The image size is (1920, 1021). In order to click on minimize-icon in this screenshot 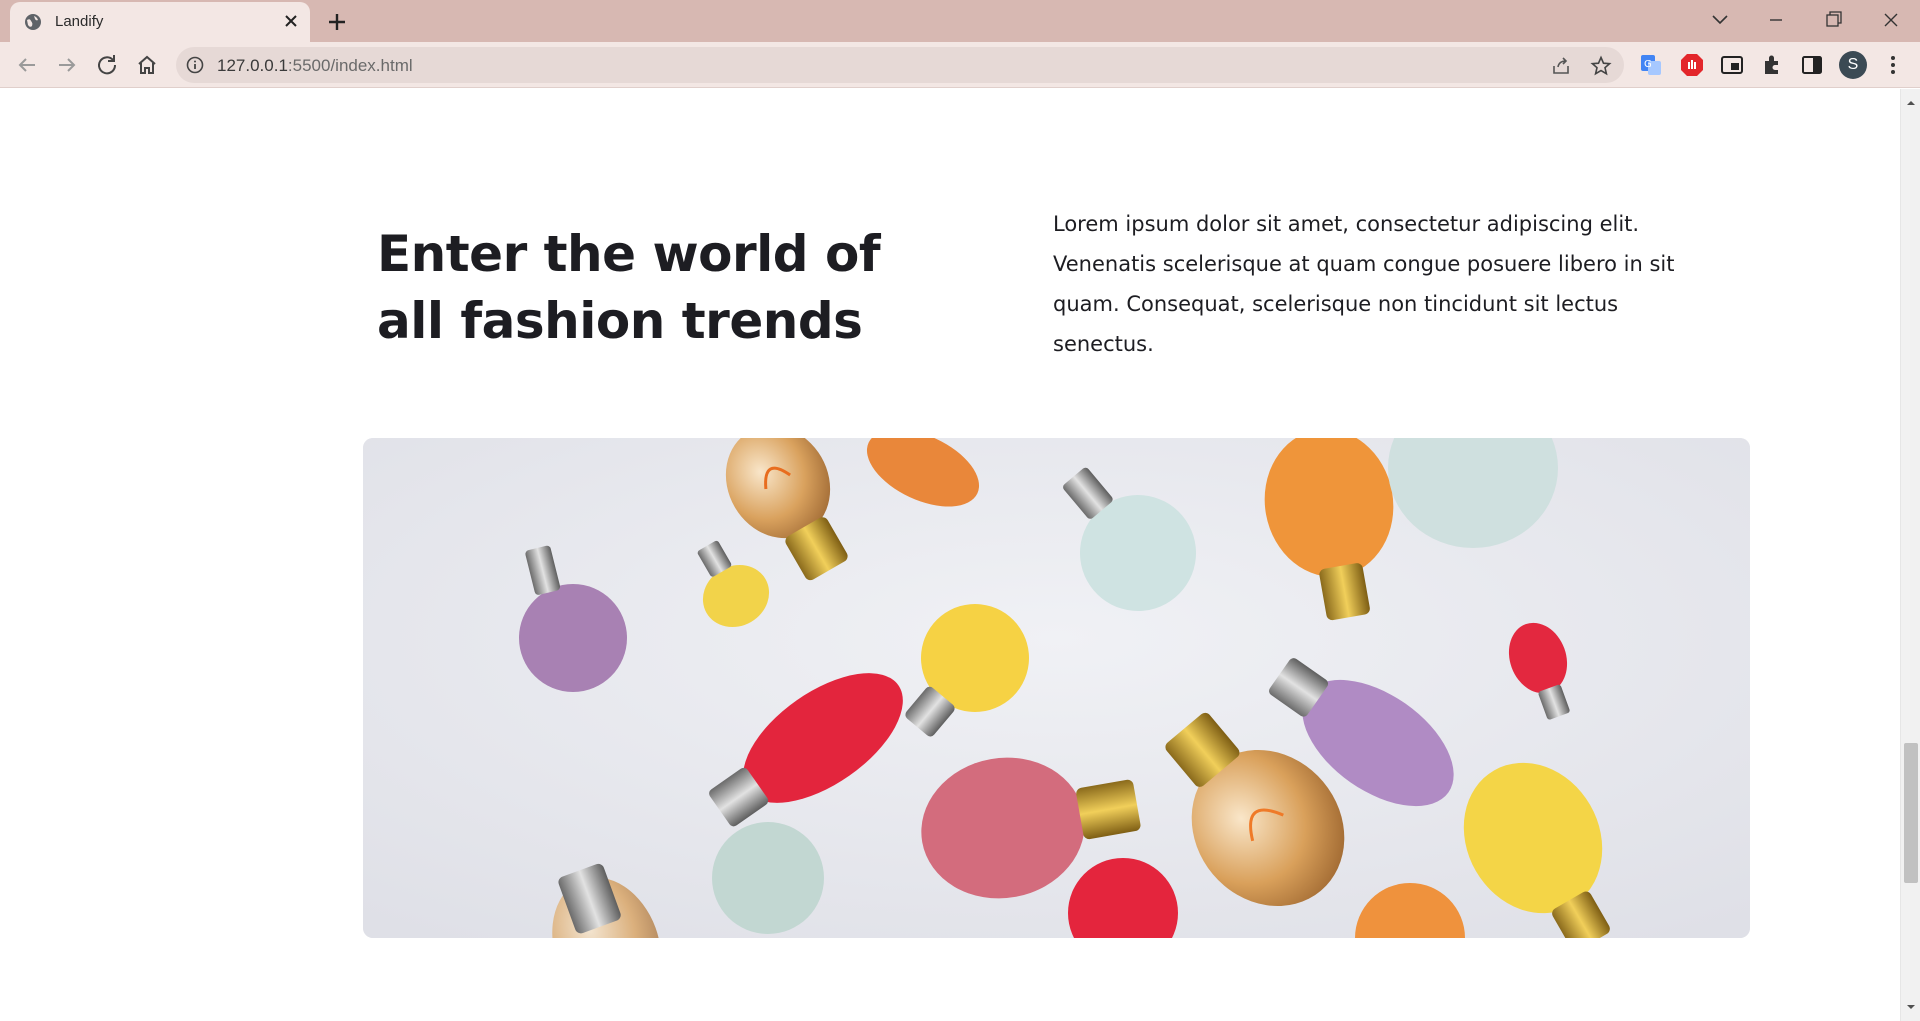, I will do `click(1776, 20)`.